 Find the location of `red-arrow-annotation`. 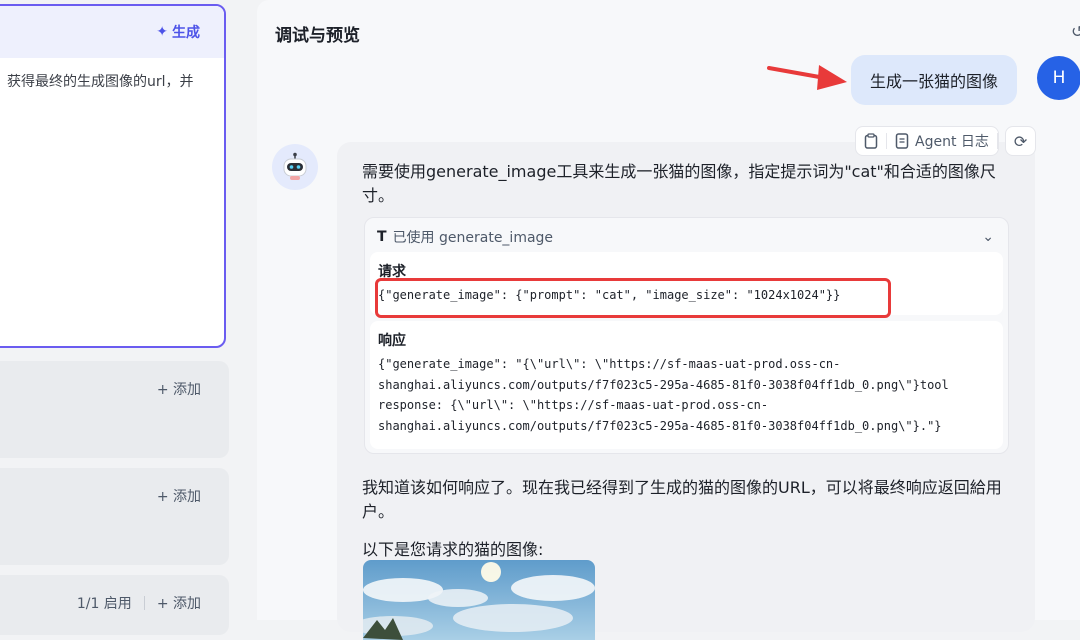

red-arrow-annotation is located at coordinates (807, 77).